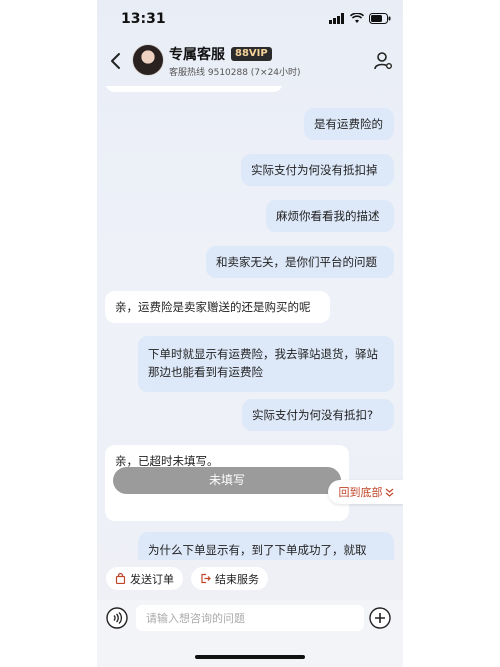 The width and height of the screenshot is (500, 667). What do you see at coordinates (263, 363) in the screenshot?
I see `message-text: 下单时就显示有运费险，我去驿站退货，驿站那边也能看到有运费险` at bounding box center [263, 363].